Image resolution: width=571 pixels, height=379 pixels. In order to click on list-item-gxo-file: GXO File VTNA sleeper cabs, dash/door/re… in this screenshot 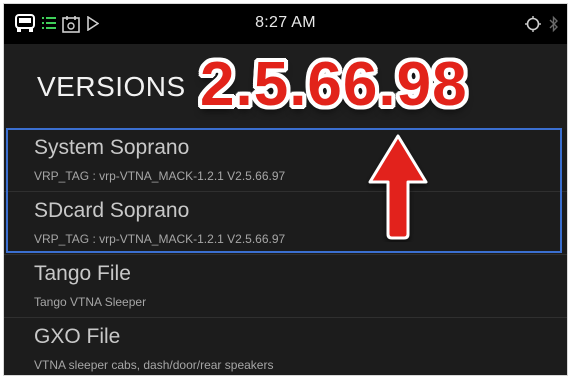, I will do `click(285, 346)`.